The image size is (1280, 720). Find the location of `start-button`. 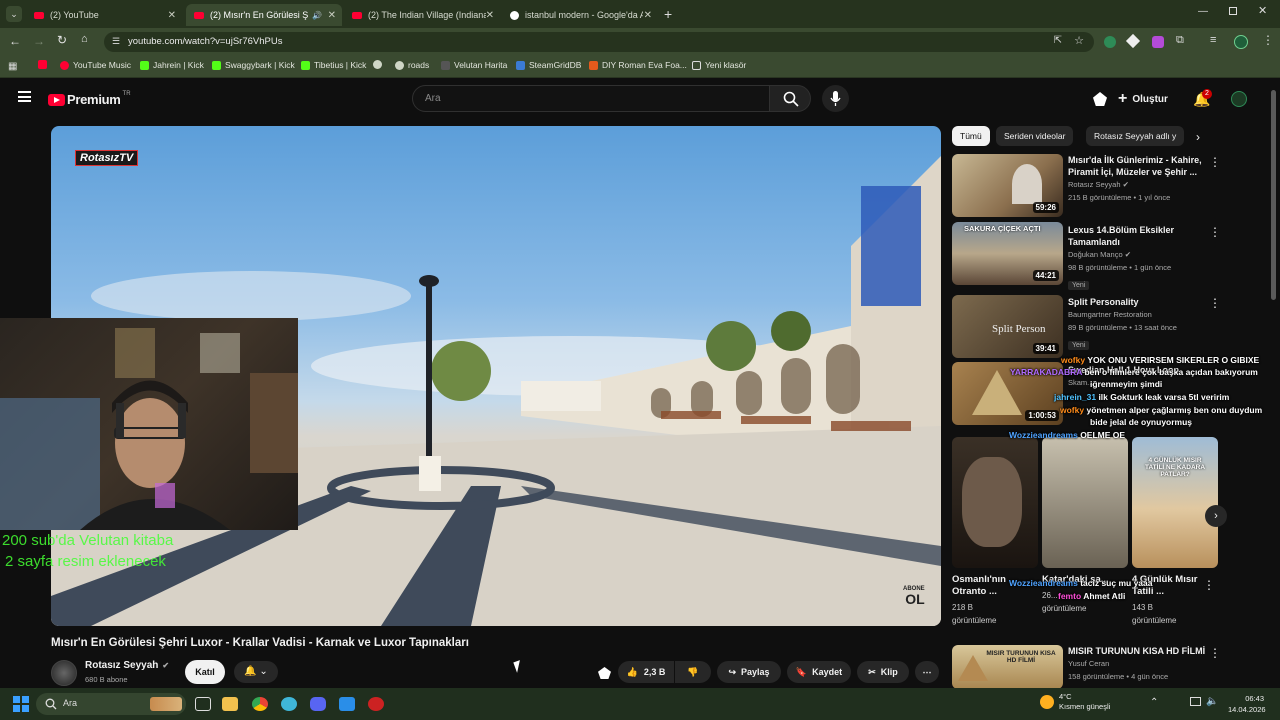

start-button is located at coordinates (21, 704).